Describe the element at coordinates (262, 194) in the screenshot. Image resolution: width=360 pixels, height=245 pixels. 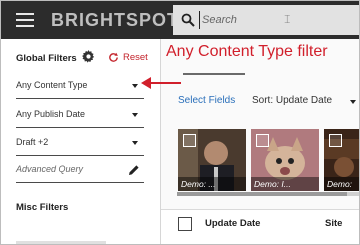
I see `scrollbar-thumb` at that location.